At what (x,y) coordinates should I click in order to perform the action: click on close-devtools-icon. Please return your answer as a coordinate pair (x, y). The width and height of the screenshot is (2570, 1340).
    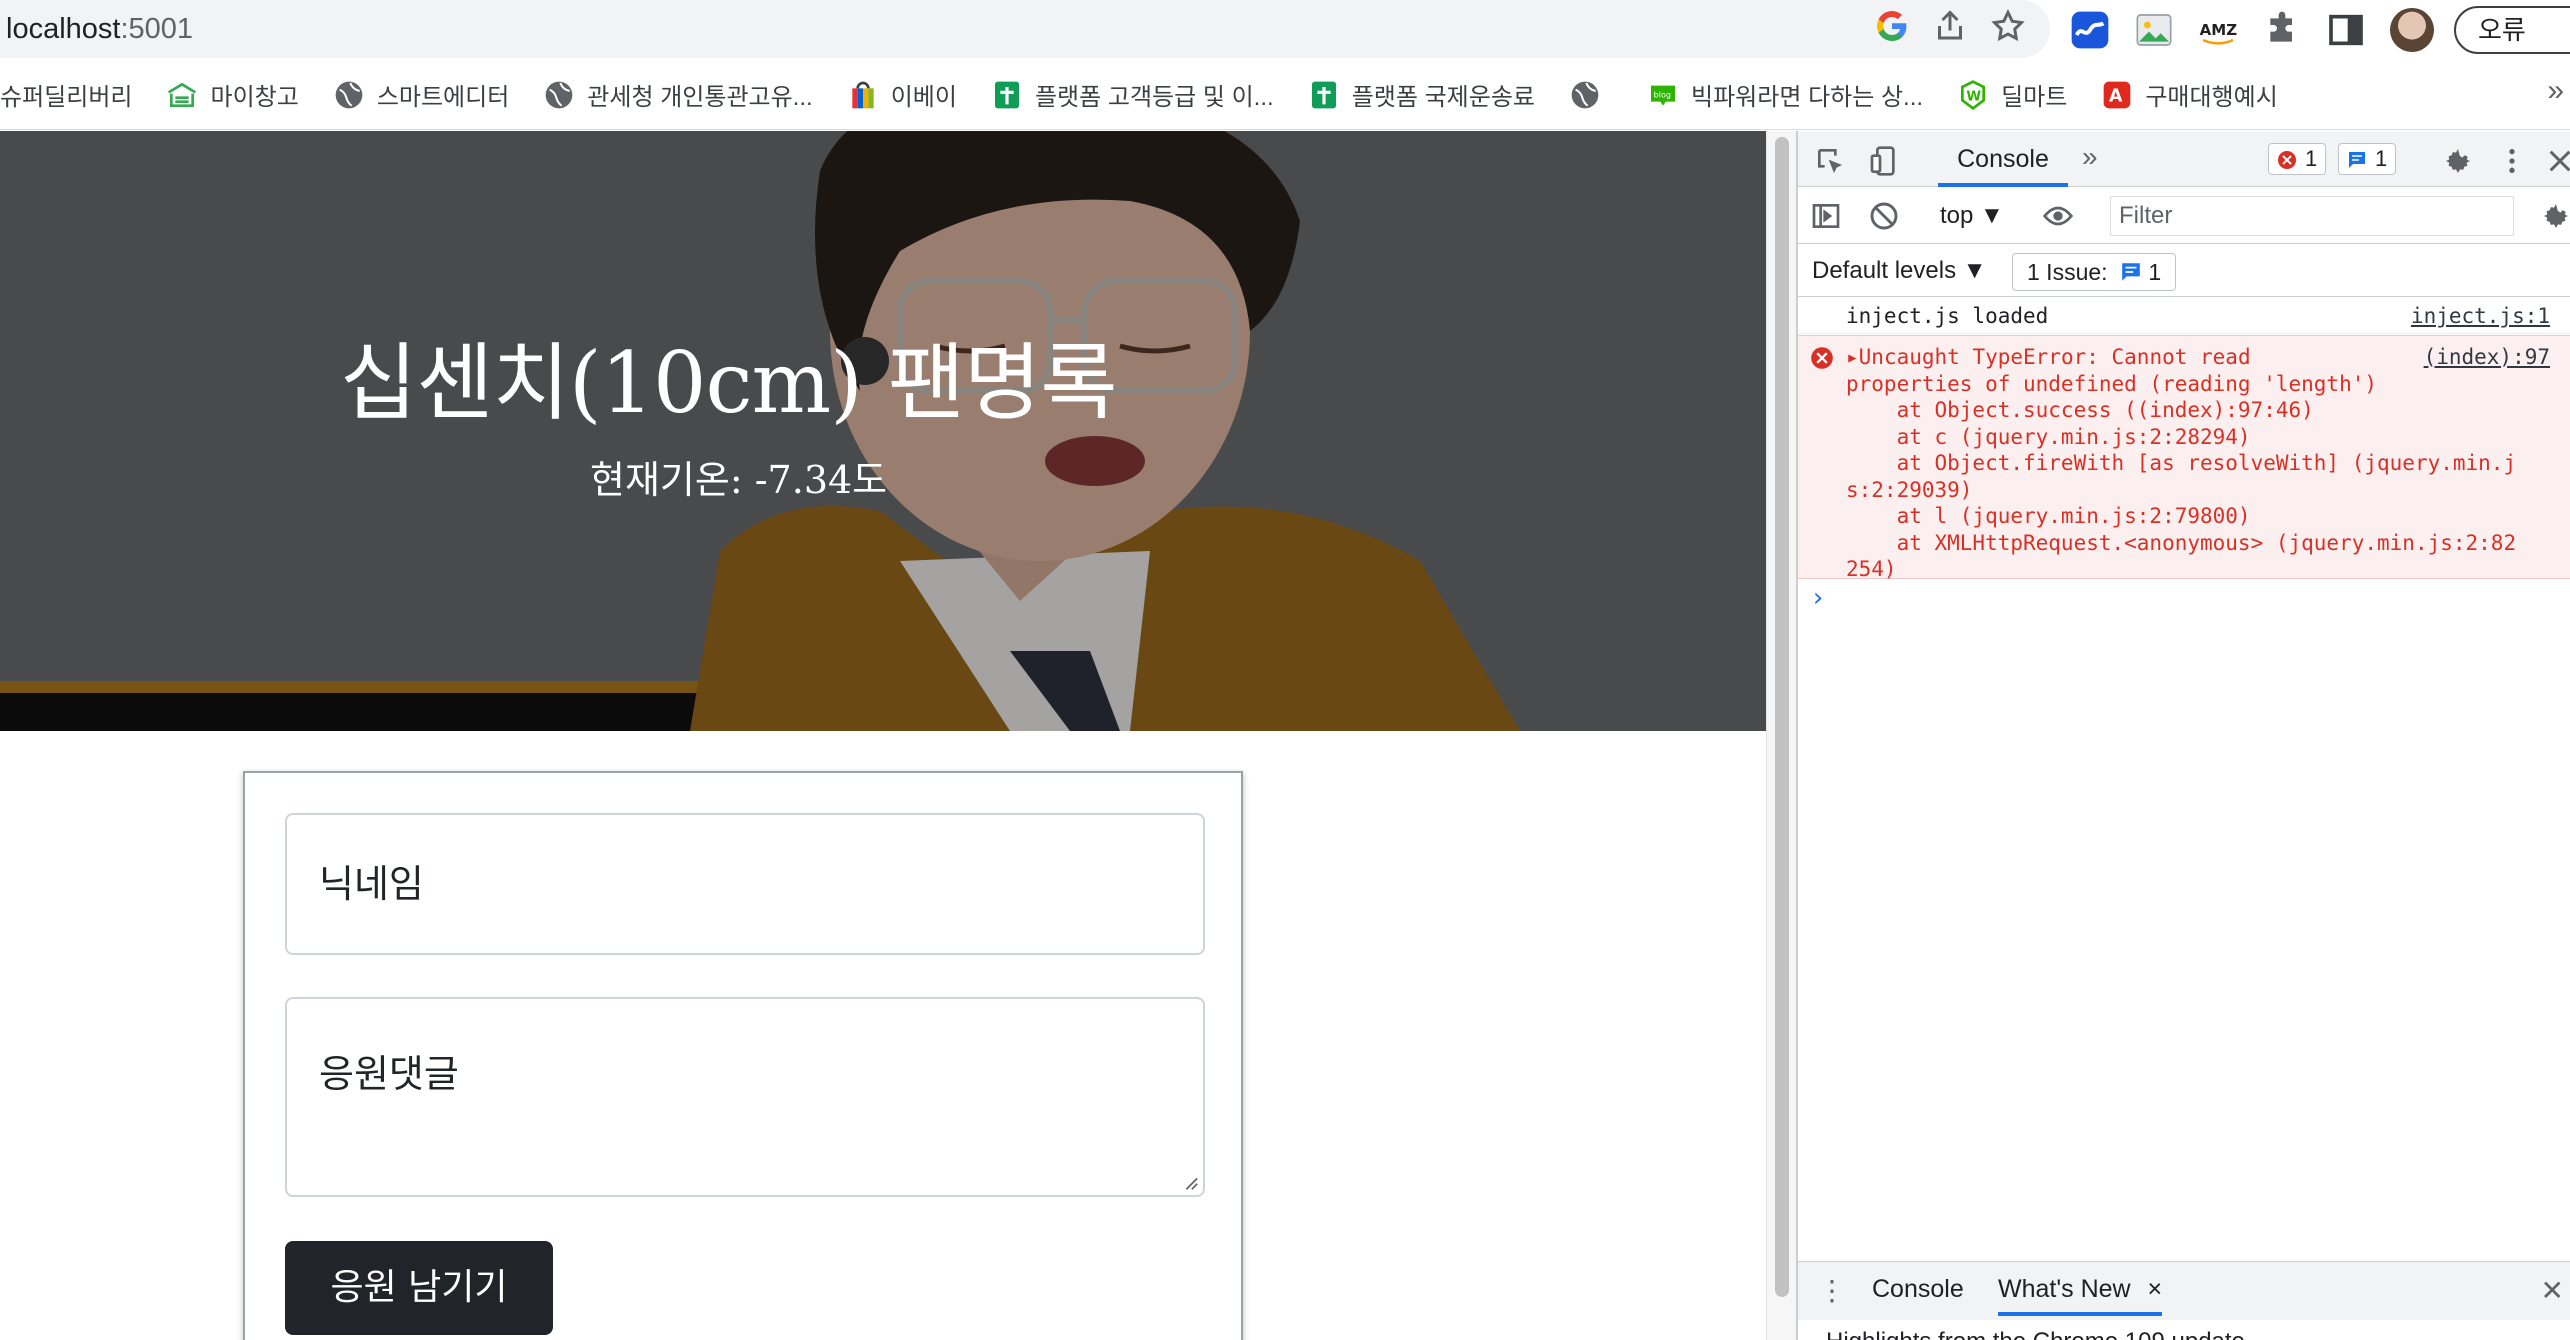
    Looking at the image, I should click on (2557, 161).